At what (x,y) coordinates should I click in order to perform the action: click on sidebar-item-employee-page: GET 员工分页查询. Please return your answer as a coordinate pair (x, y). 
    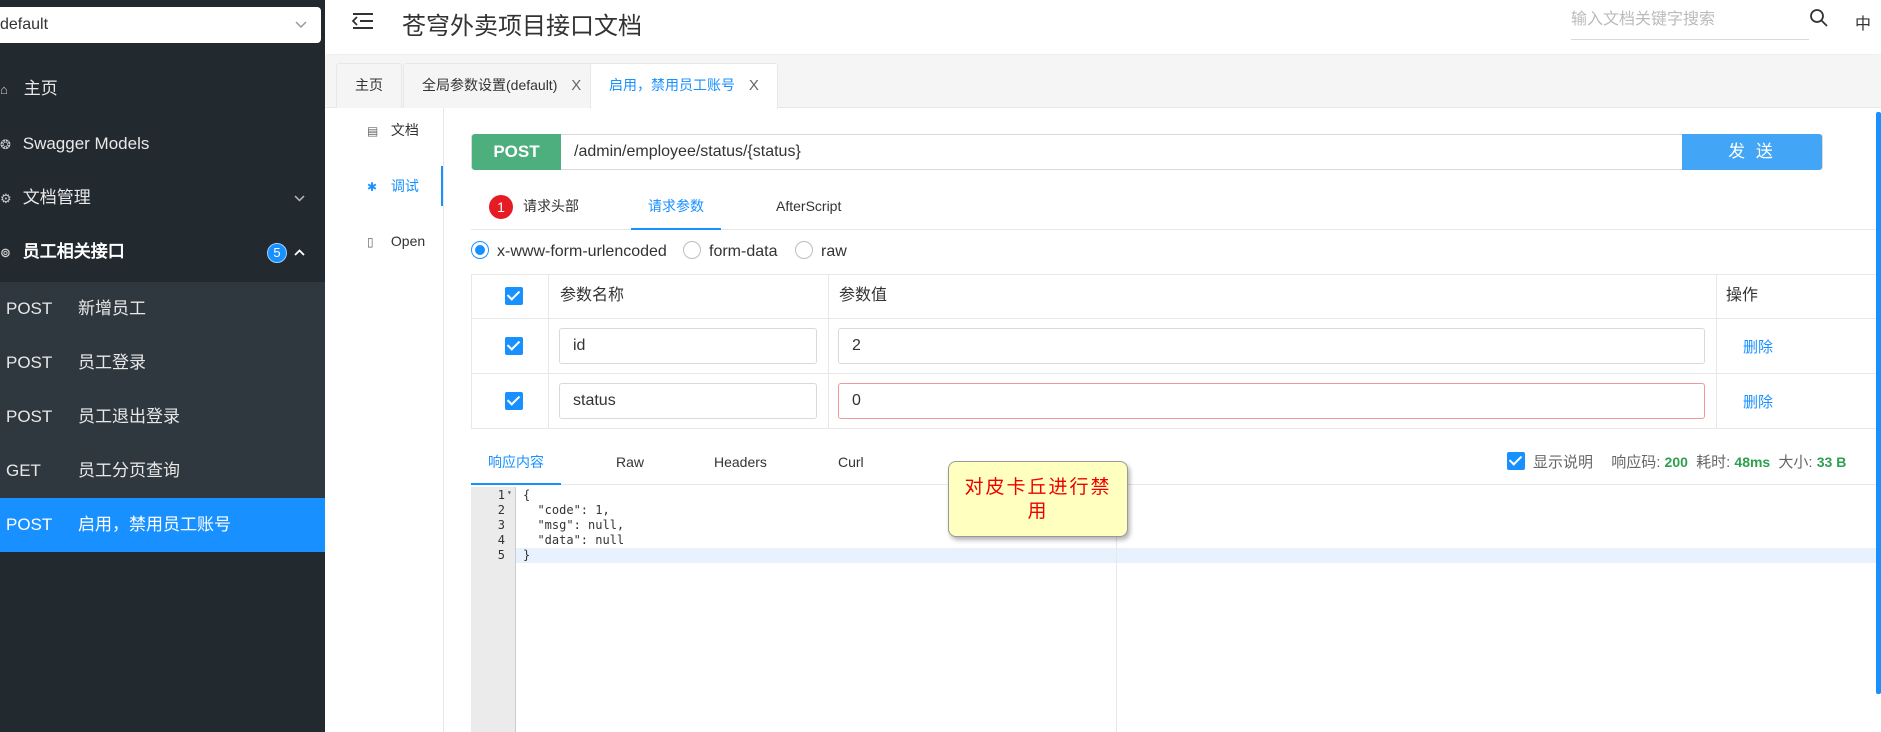
    Looking at the image, I should click on (162, 471).